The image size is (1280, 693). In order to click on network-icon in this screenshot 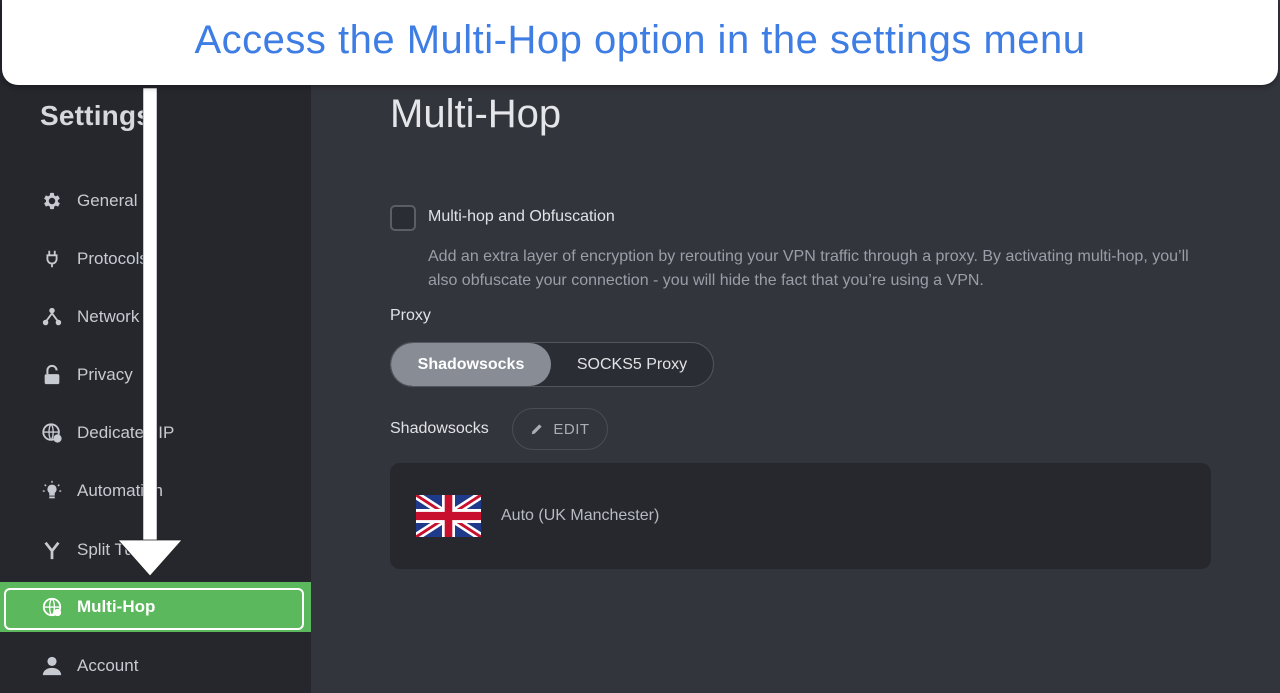, I will do `click(52, 317)`.